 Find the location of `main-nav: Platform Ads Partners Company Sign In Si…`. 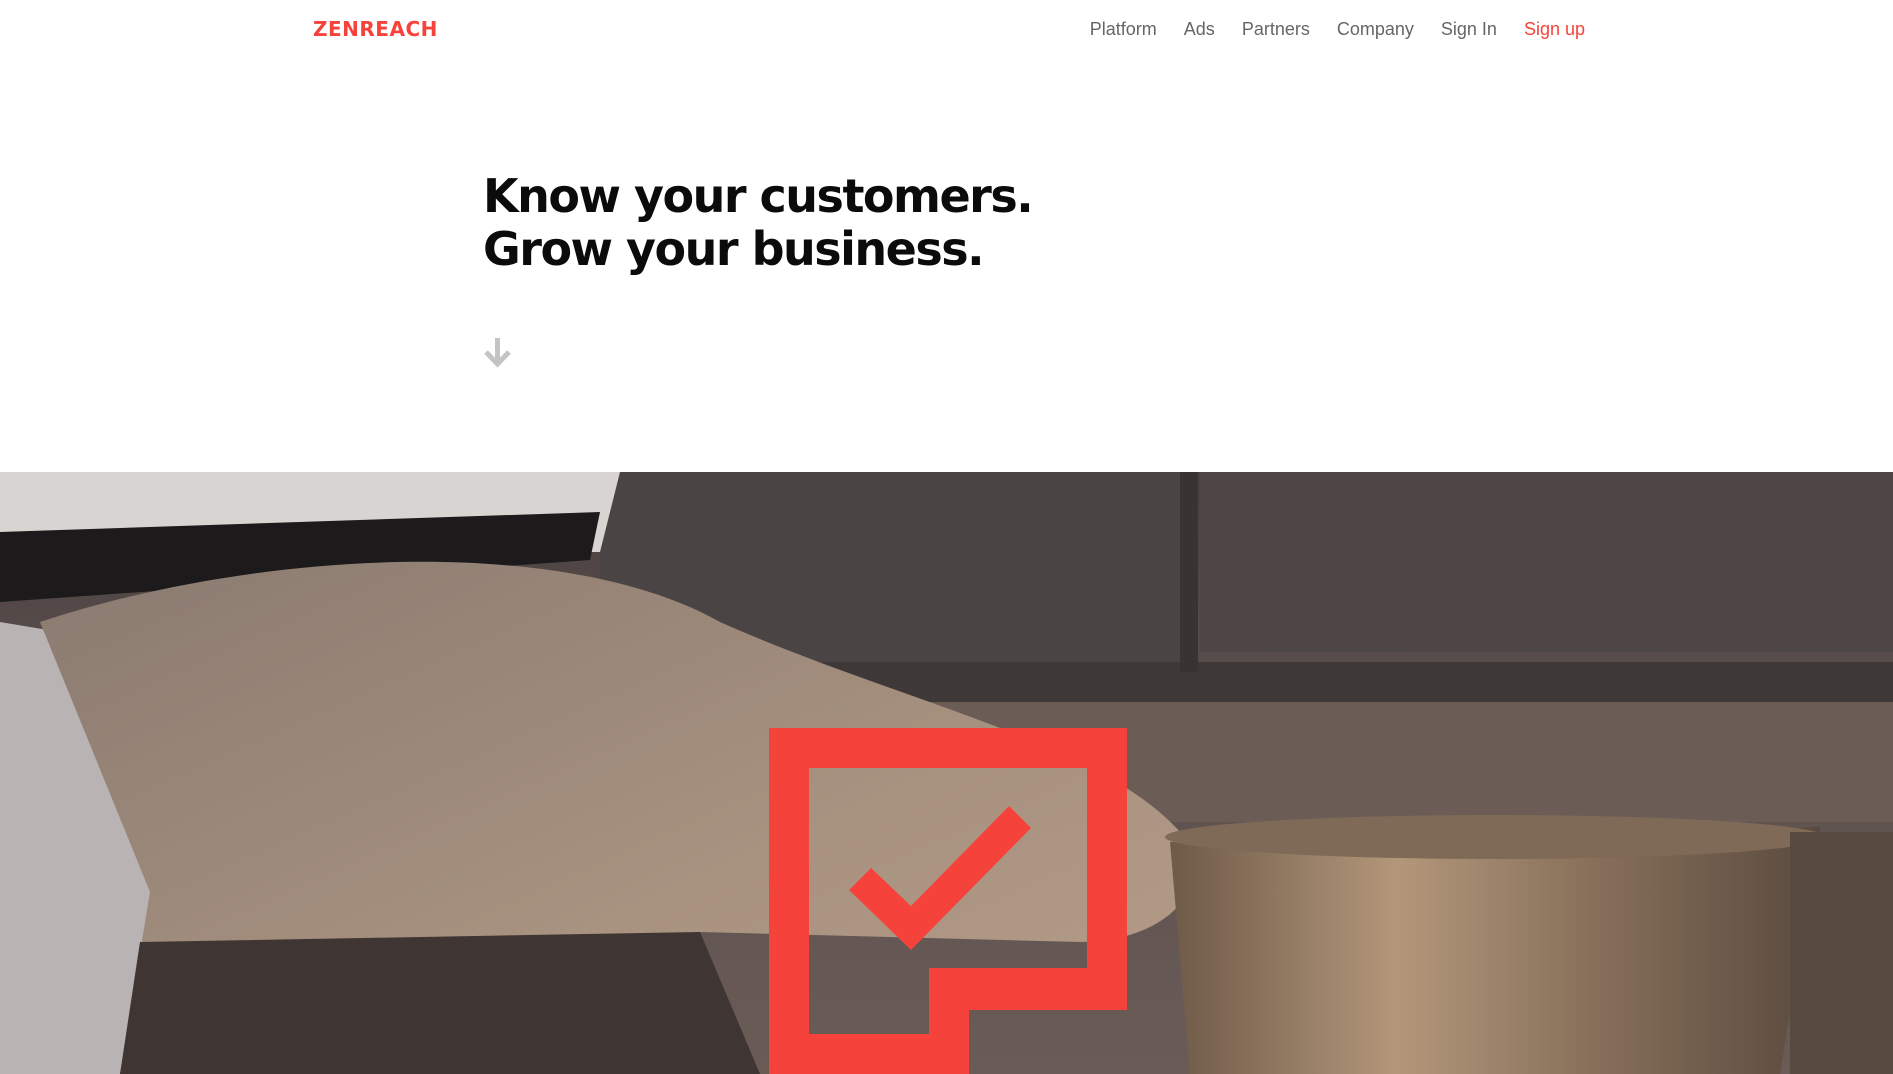

main-nav: Platform Ads Partners Company Sign In Si… is located at coordinates (1337, 29).